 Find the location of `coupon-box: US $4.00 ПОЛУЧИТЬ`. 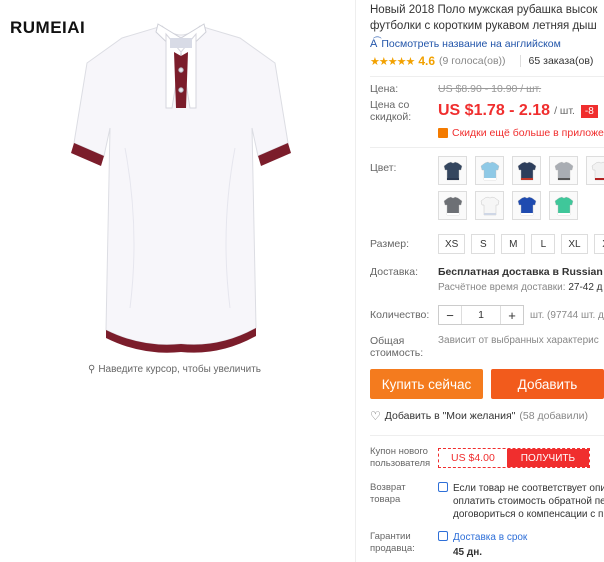

coupon-box: US $4.00 ПОЛУЧИТЬ is located at coordinates (514, 458).